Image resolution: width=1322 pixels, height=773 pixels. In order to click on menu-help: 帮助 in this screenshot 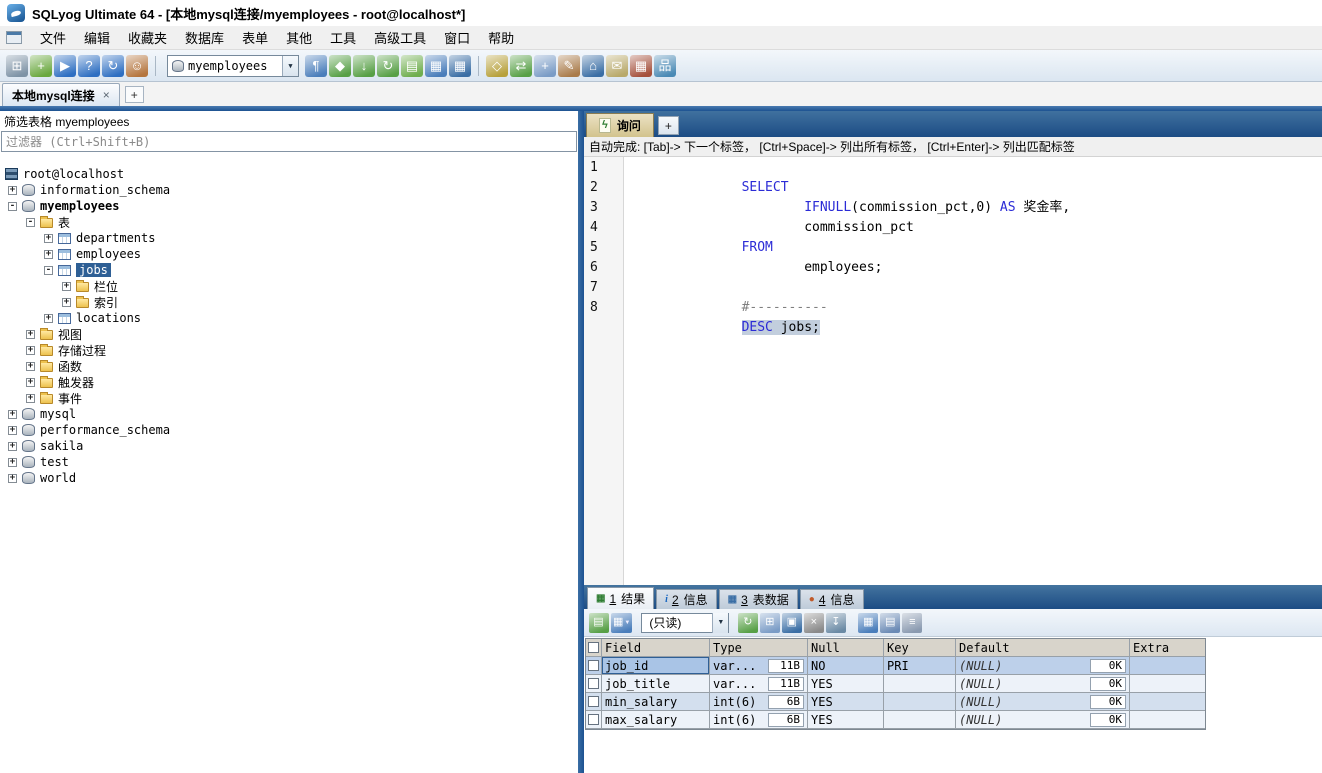, I will do `click(501, 37)`.